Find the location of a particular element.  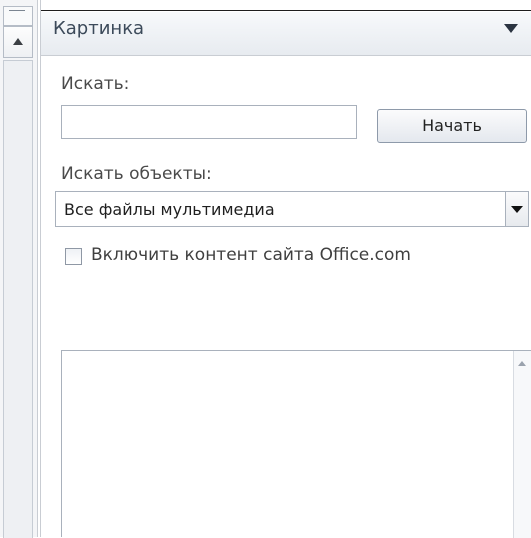

include-office-checkbox is located at coordinates (73, 256).